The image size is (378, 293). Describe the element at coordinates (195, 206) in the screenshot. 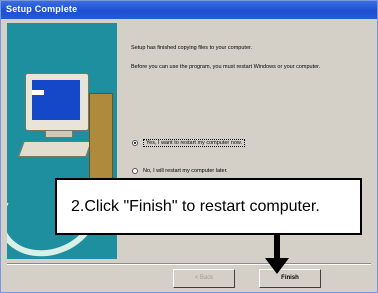

I see `instruction-text: 2.Click "Finish" to restart computer.` at that location.